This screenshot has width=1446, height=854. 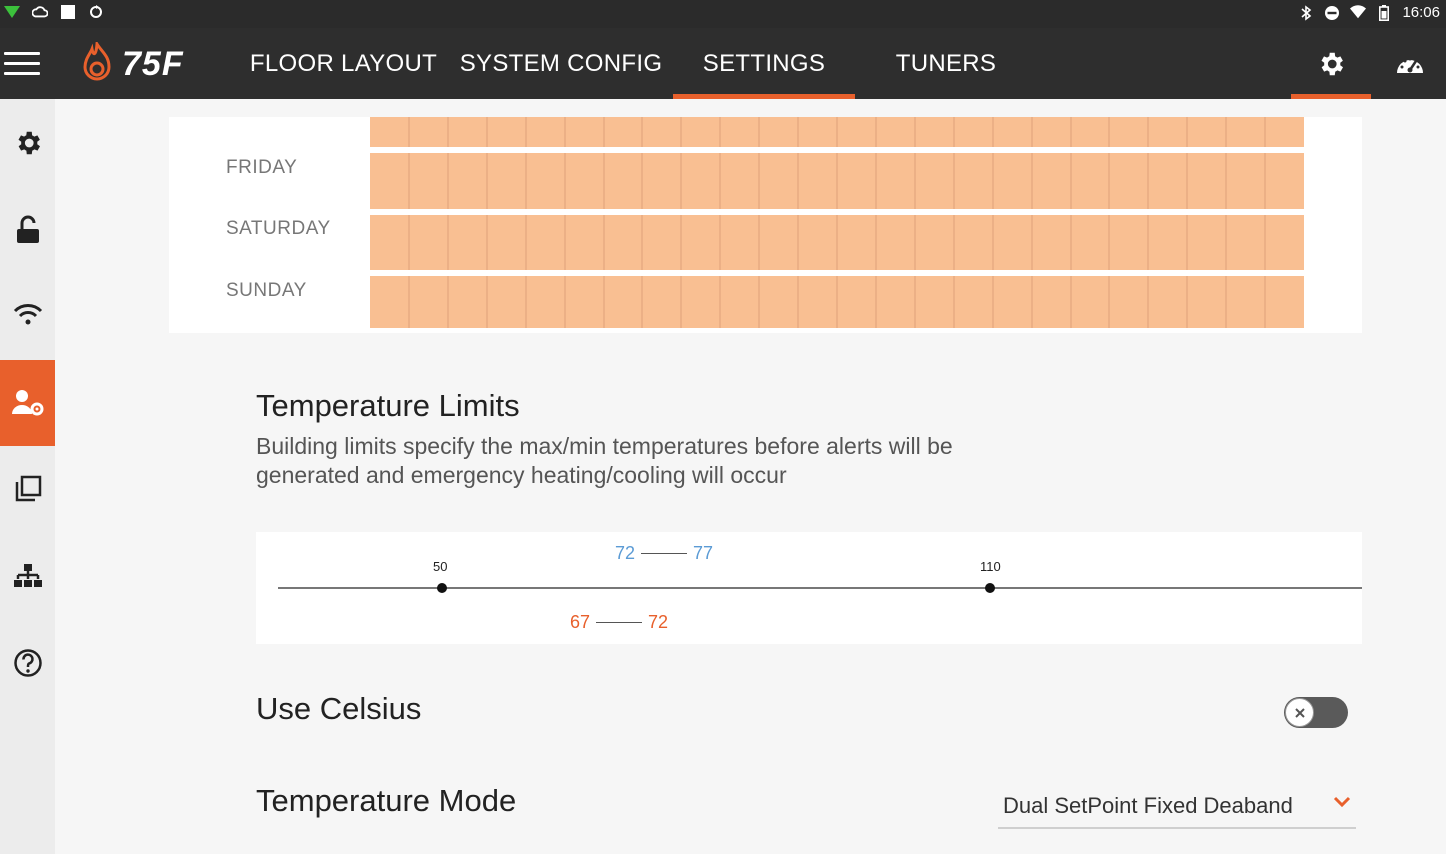 I want to click on sidebar-item-network, so click(x=27, y=576).